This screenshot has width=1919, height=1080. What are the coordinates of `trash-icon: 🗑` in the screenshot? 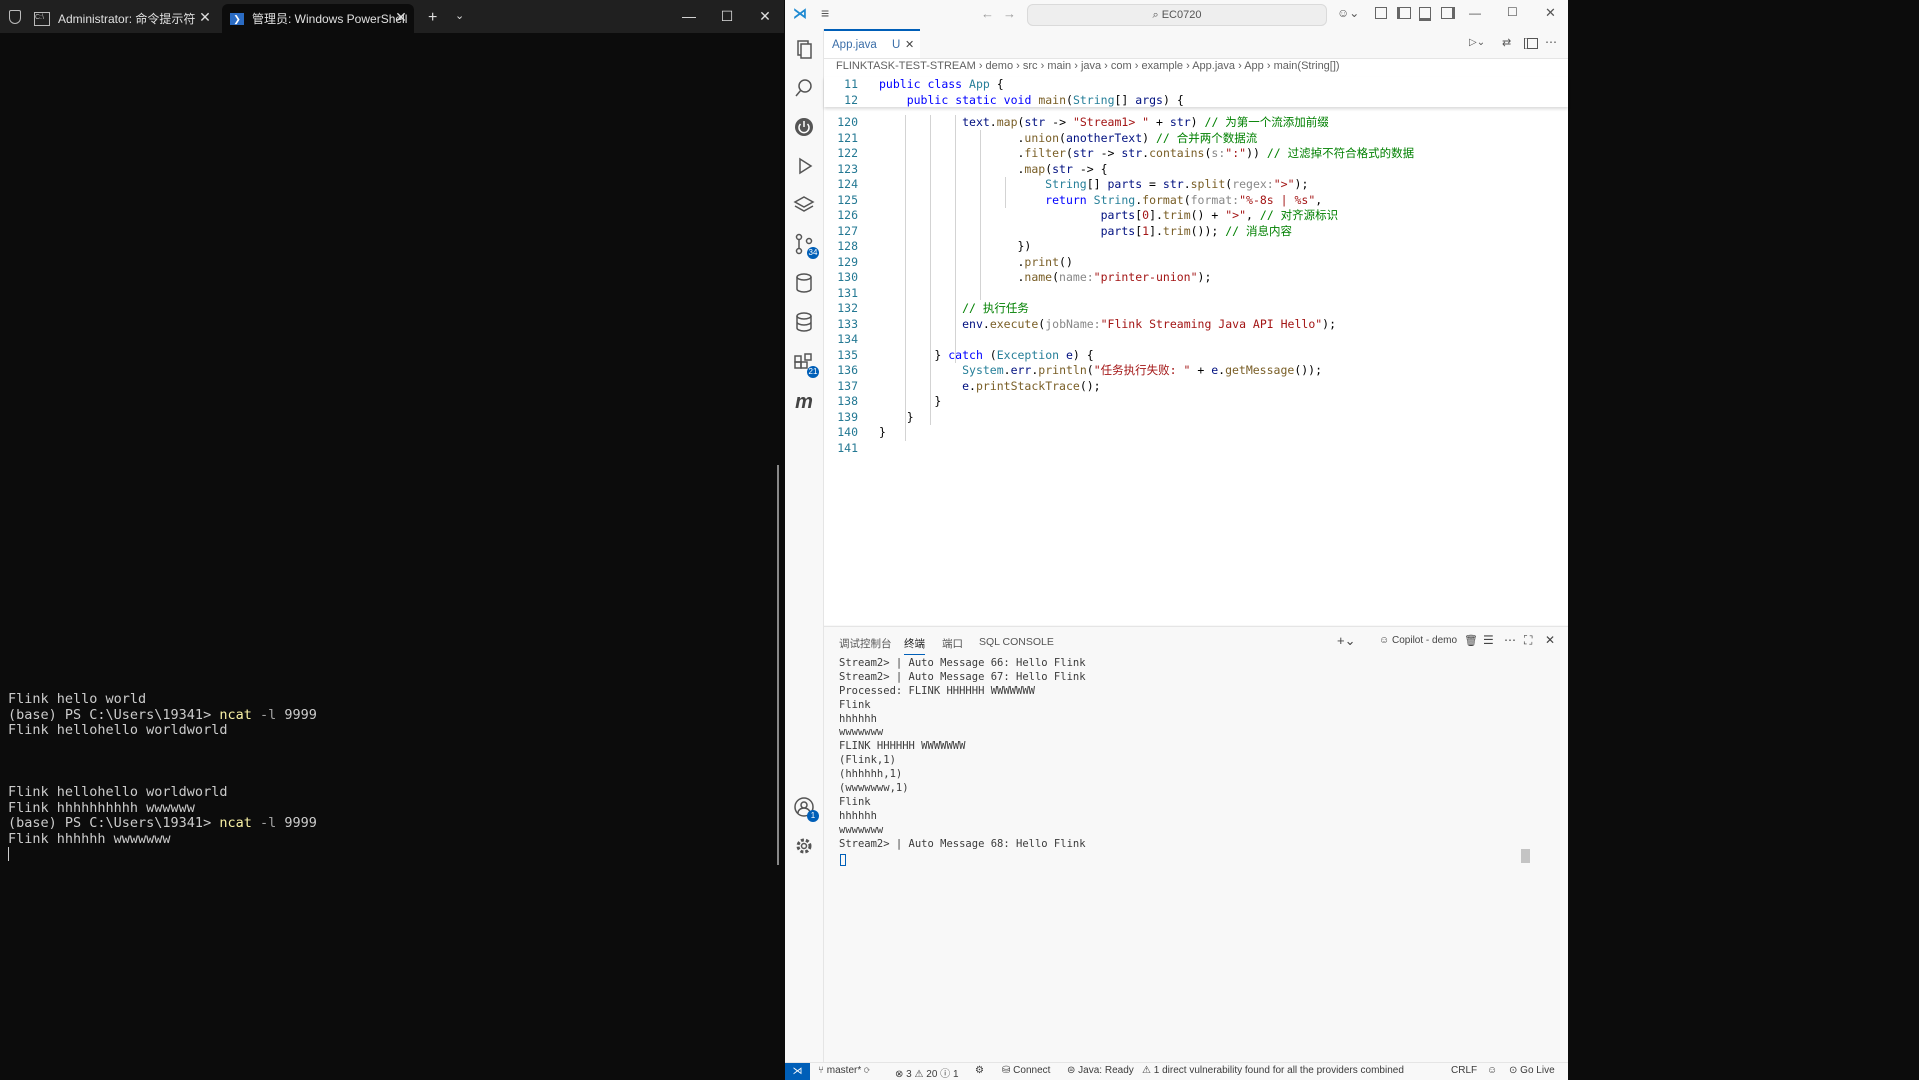 It's located at (1471, 640).